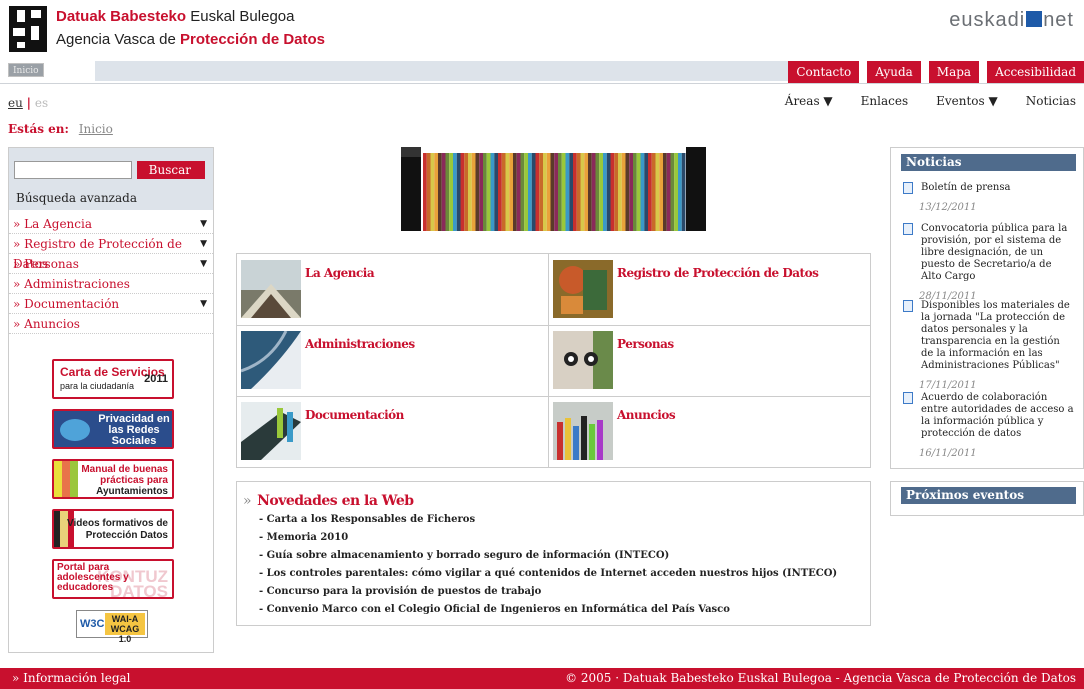 The height and width of the screenshot is (689, 1084). What do you see at coordinates (76, 198) in the screenshot?
I see `advanced-search-link: Búsqueda avanzada` at bounding box center [76, 198].